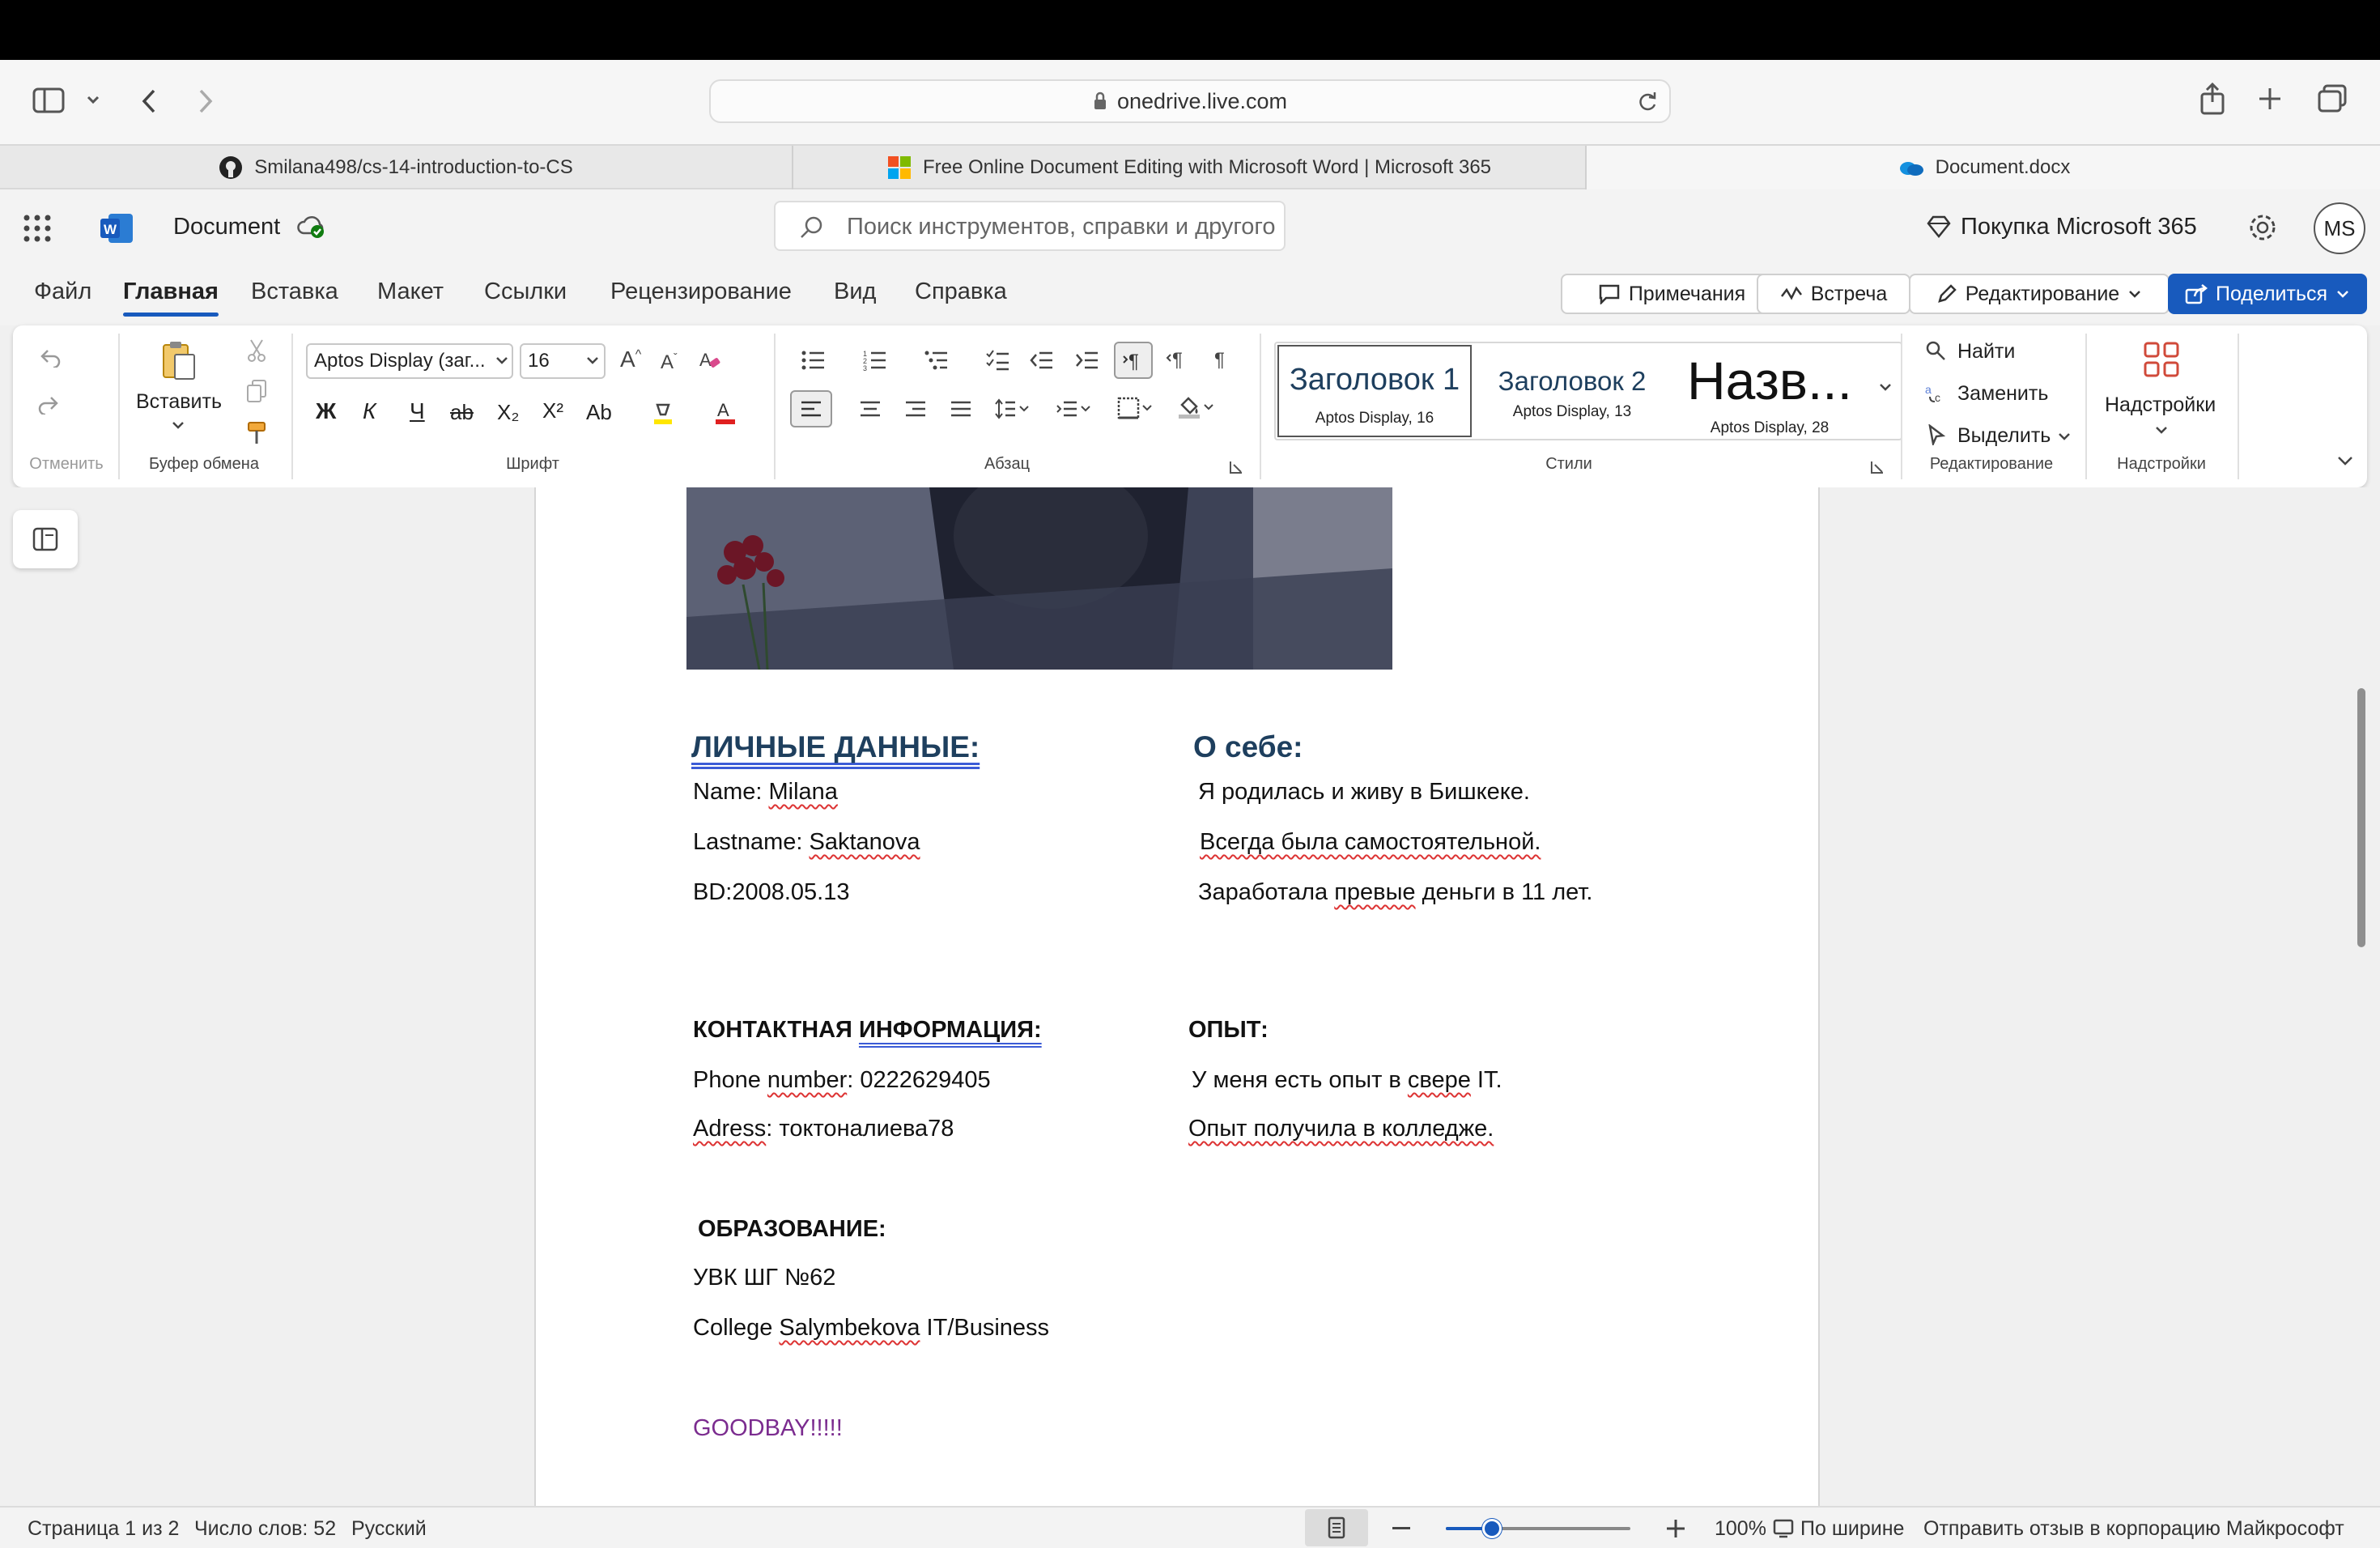 Image resolution: width=2380 pixels, height=1548 pixels. I want to click on zoom-slider-thumb, so click(1492, 1528).